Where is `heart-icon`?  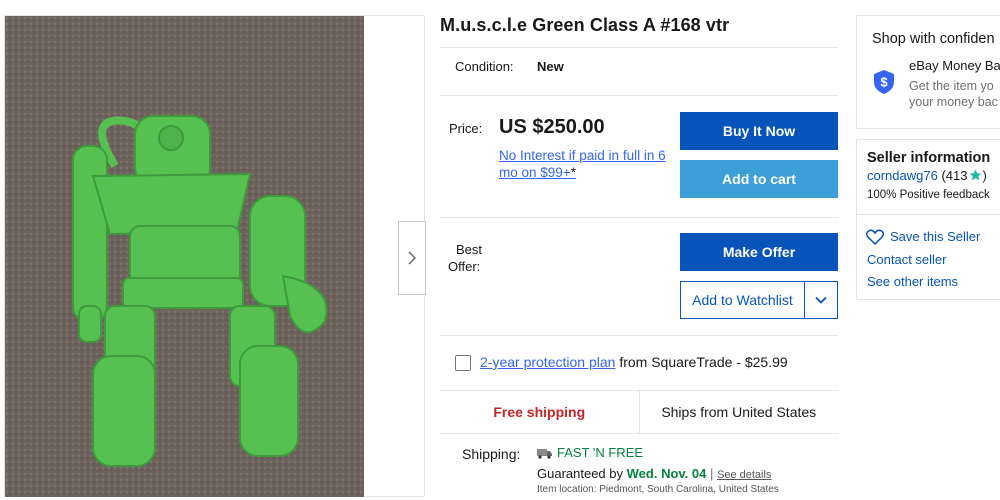
heart-icon is located at coordinates (875, 237).